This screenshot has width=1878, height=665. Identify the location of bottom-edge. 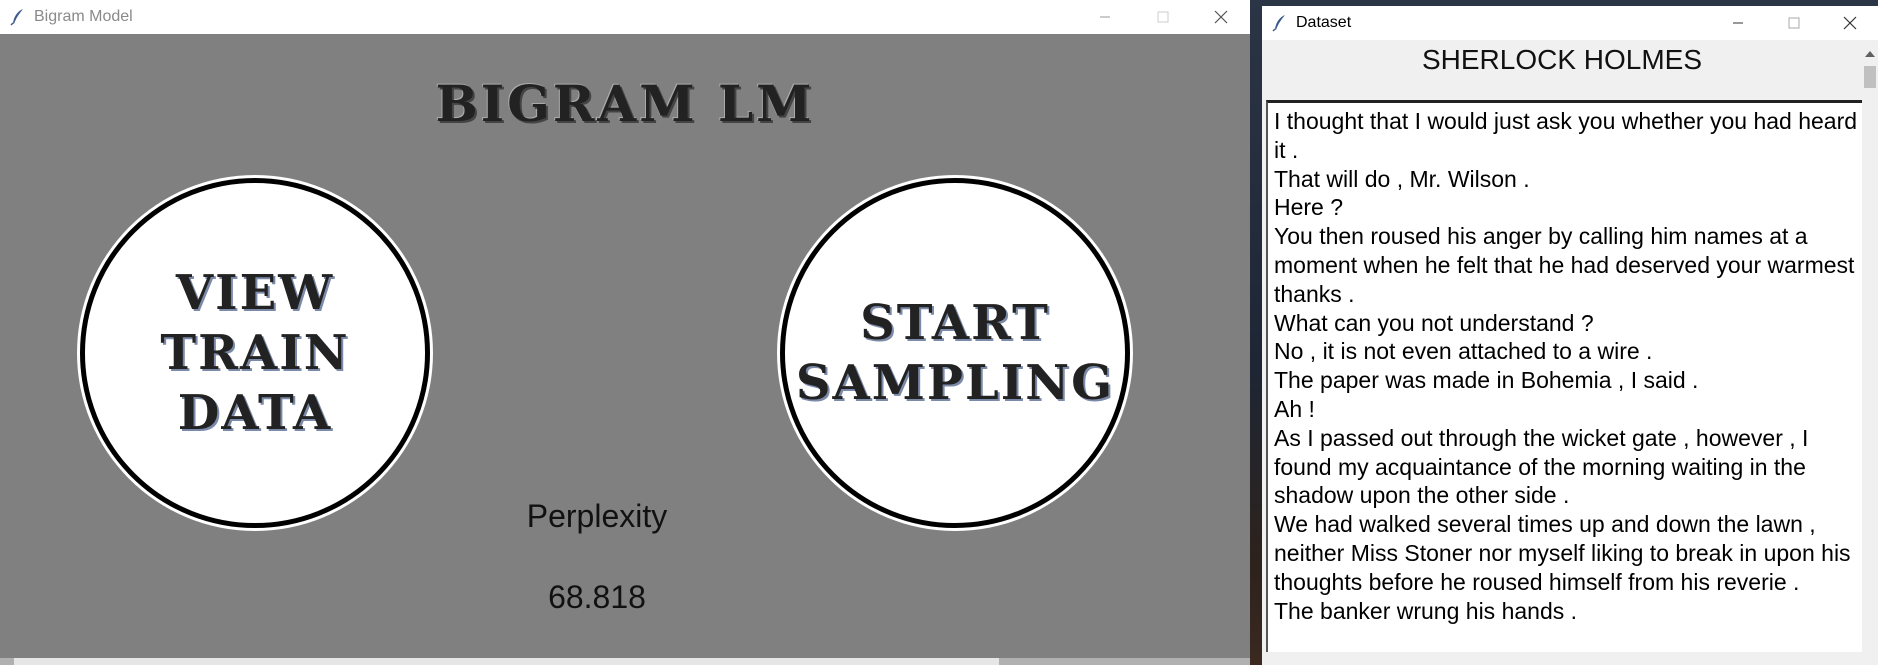
(625, 661).